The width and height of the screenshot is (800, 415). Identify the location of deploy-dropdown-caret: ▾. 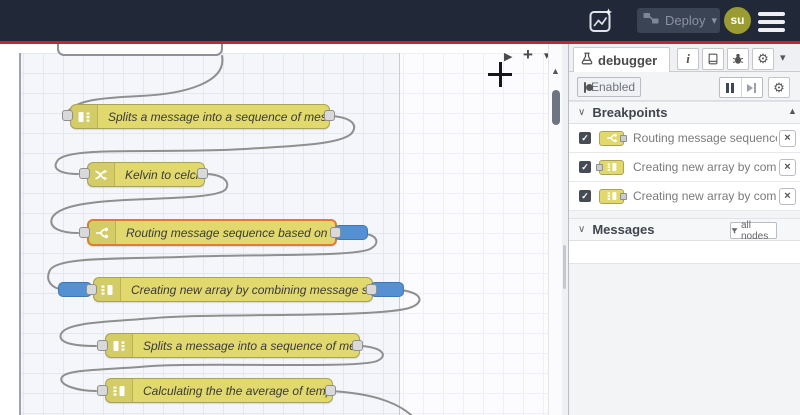
(714, 20).